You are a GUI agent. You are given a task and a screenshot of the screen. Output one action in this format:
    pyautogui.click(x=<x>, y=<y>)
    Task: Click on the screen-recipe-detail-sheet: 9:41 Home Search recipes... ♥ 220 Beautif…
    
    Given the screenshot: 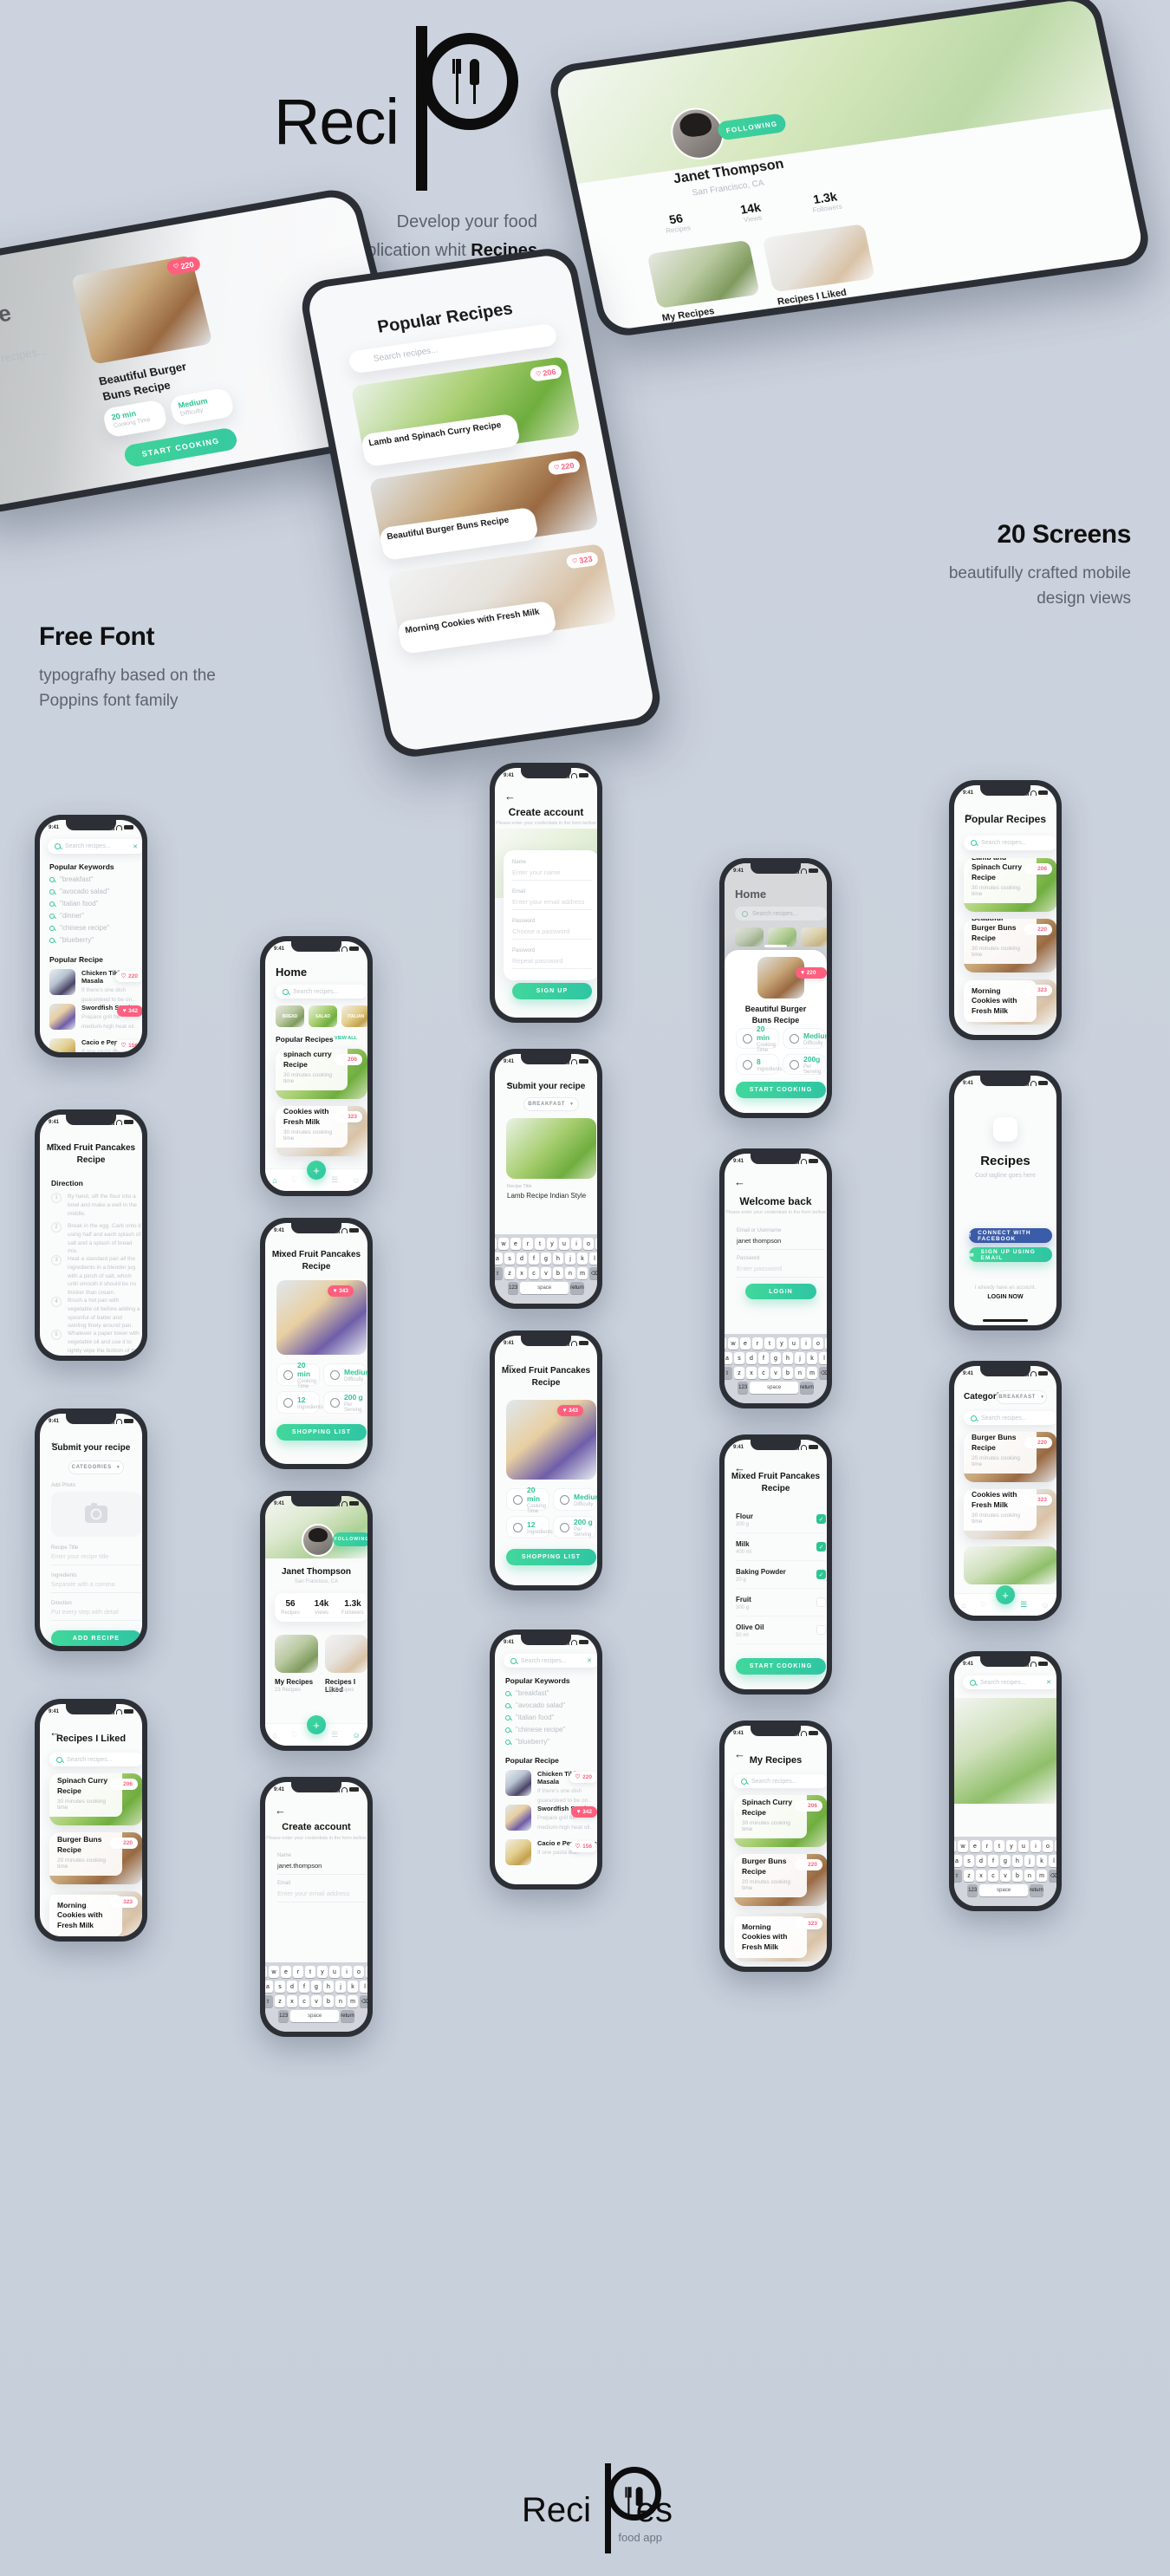 What is the action you would take?
    pyautogui.click(x=775, y=988)
    